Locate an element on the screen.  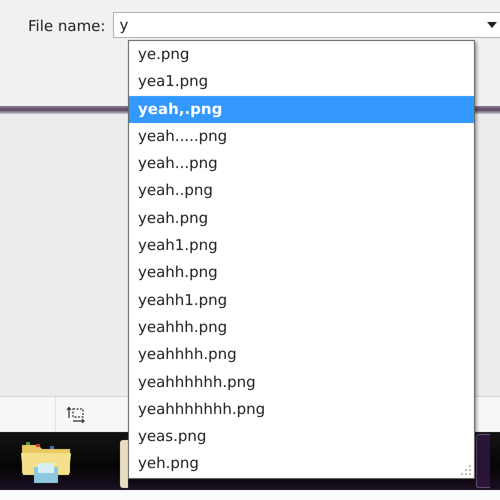
suggestion-item: yeah...png is located at coordinates (301, 164).